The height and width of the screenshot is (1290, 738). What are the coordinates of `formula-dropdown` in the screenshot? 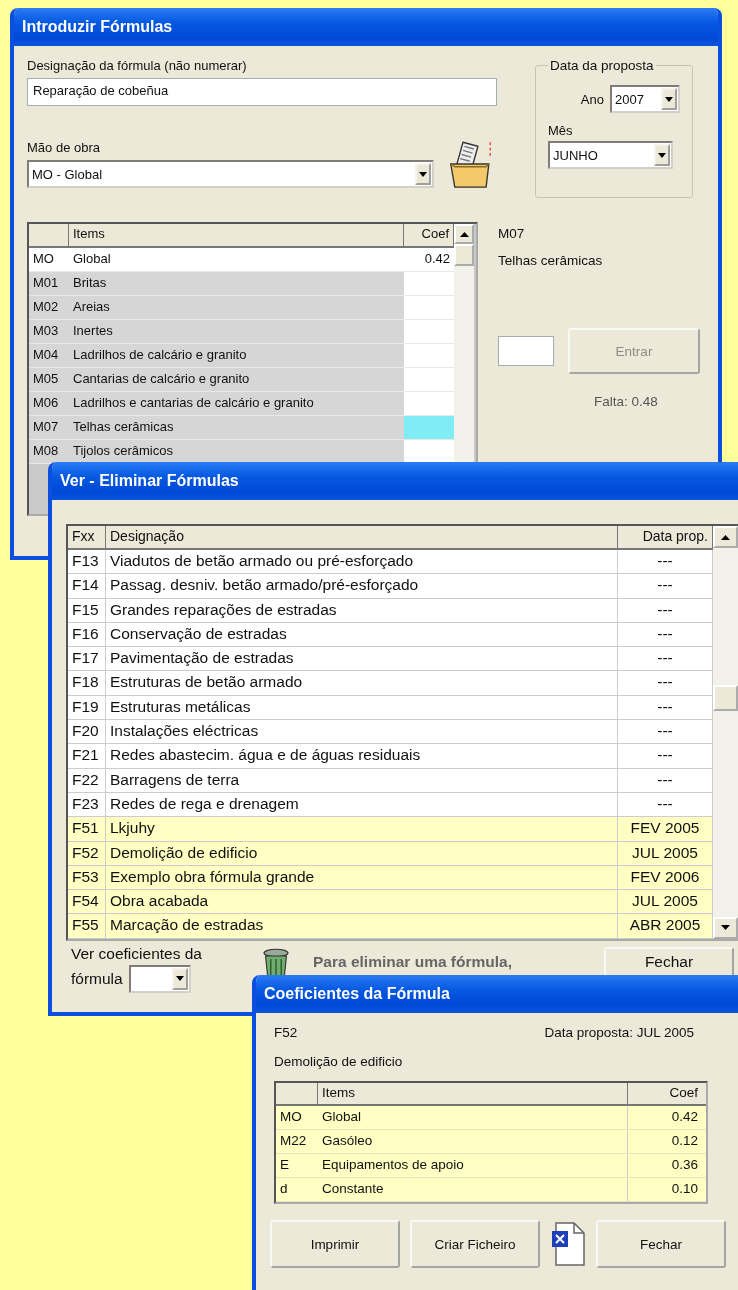 It's located at (159, 978).